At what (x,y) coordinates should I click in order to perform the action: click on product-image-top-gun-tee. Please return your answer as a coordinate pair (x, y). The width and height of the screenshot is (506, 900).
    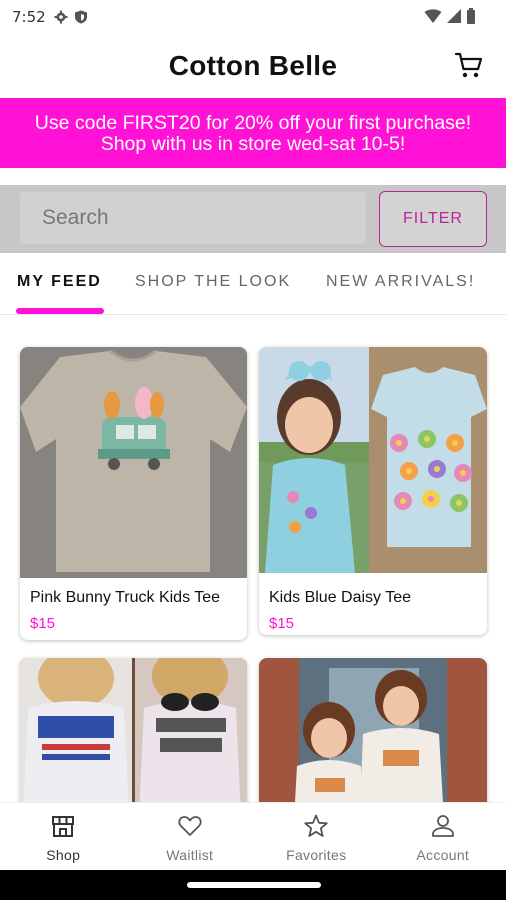
    Looking at the image, I should click on (133, 730).